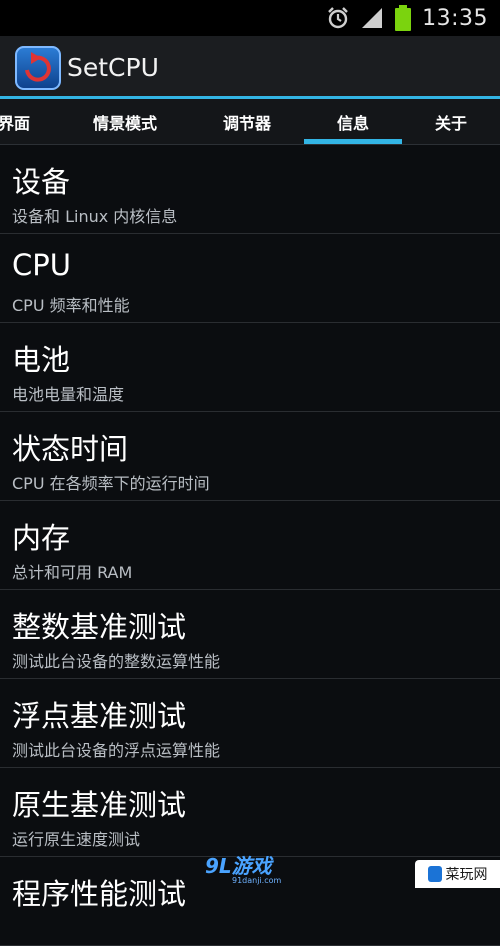 This screenshot has height=946, width=500. Describe the element at coordinates (250, 634) in the screenshot. I see `list-item: 整数基准测试 测试此台设备的整数运算性能` at that location.